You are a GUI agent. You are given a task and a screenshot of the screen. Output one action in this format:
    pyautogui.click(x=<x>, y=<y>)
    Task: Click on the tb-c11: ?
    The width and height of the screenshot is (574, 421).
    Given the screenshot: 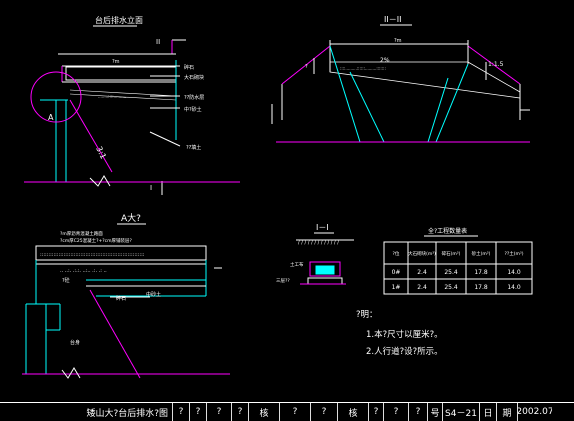 What is the action you would take?
    pyautogui.click(x=418, y=412)
    